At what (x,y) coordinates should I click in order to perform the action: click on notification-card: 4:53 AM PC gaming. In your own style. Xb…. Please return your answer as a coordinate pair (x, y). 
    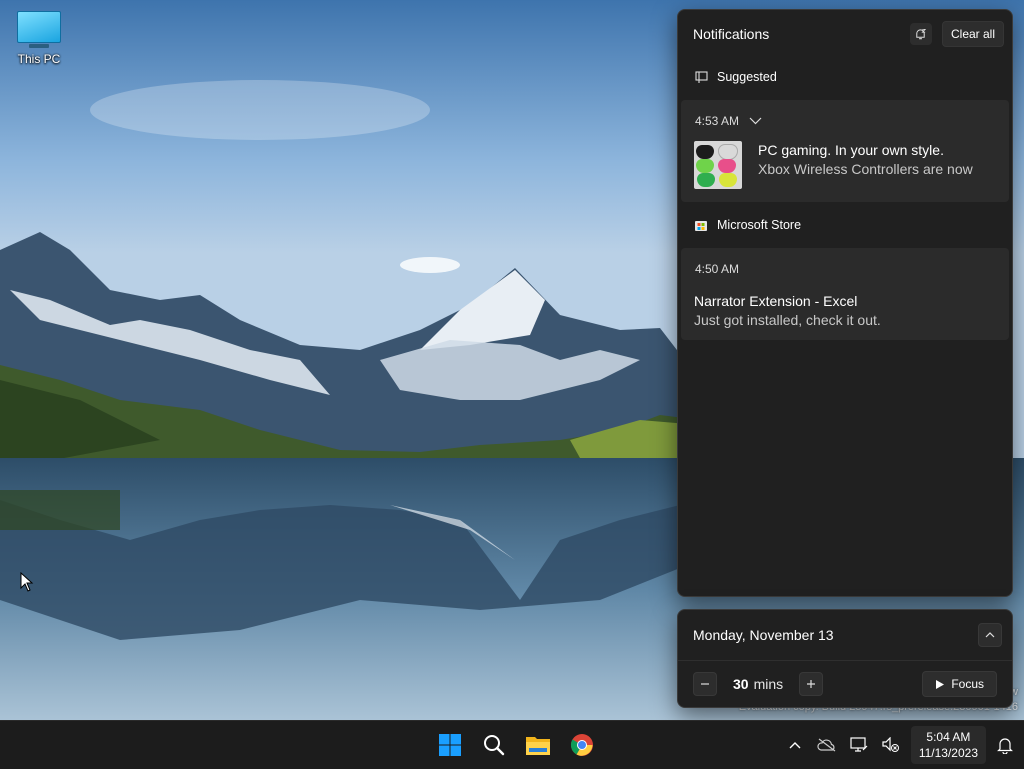
    Looking at the image, I should click on (845, 151).